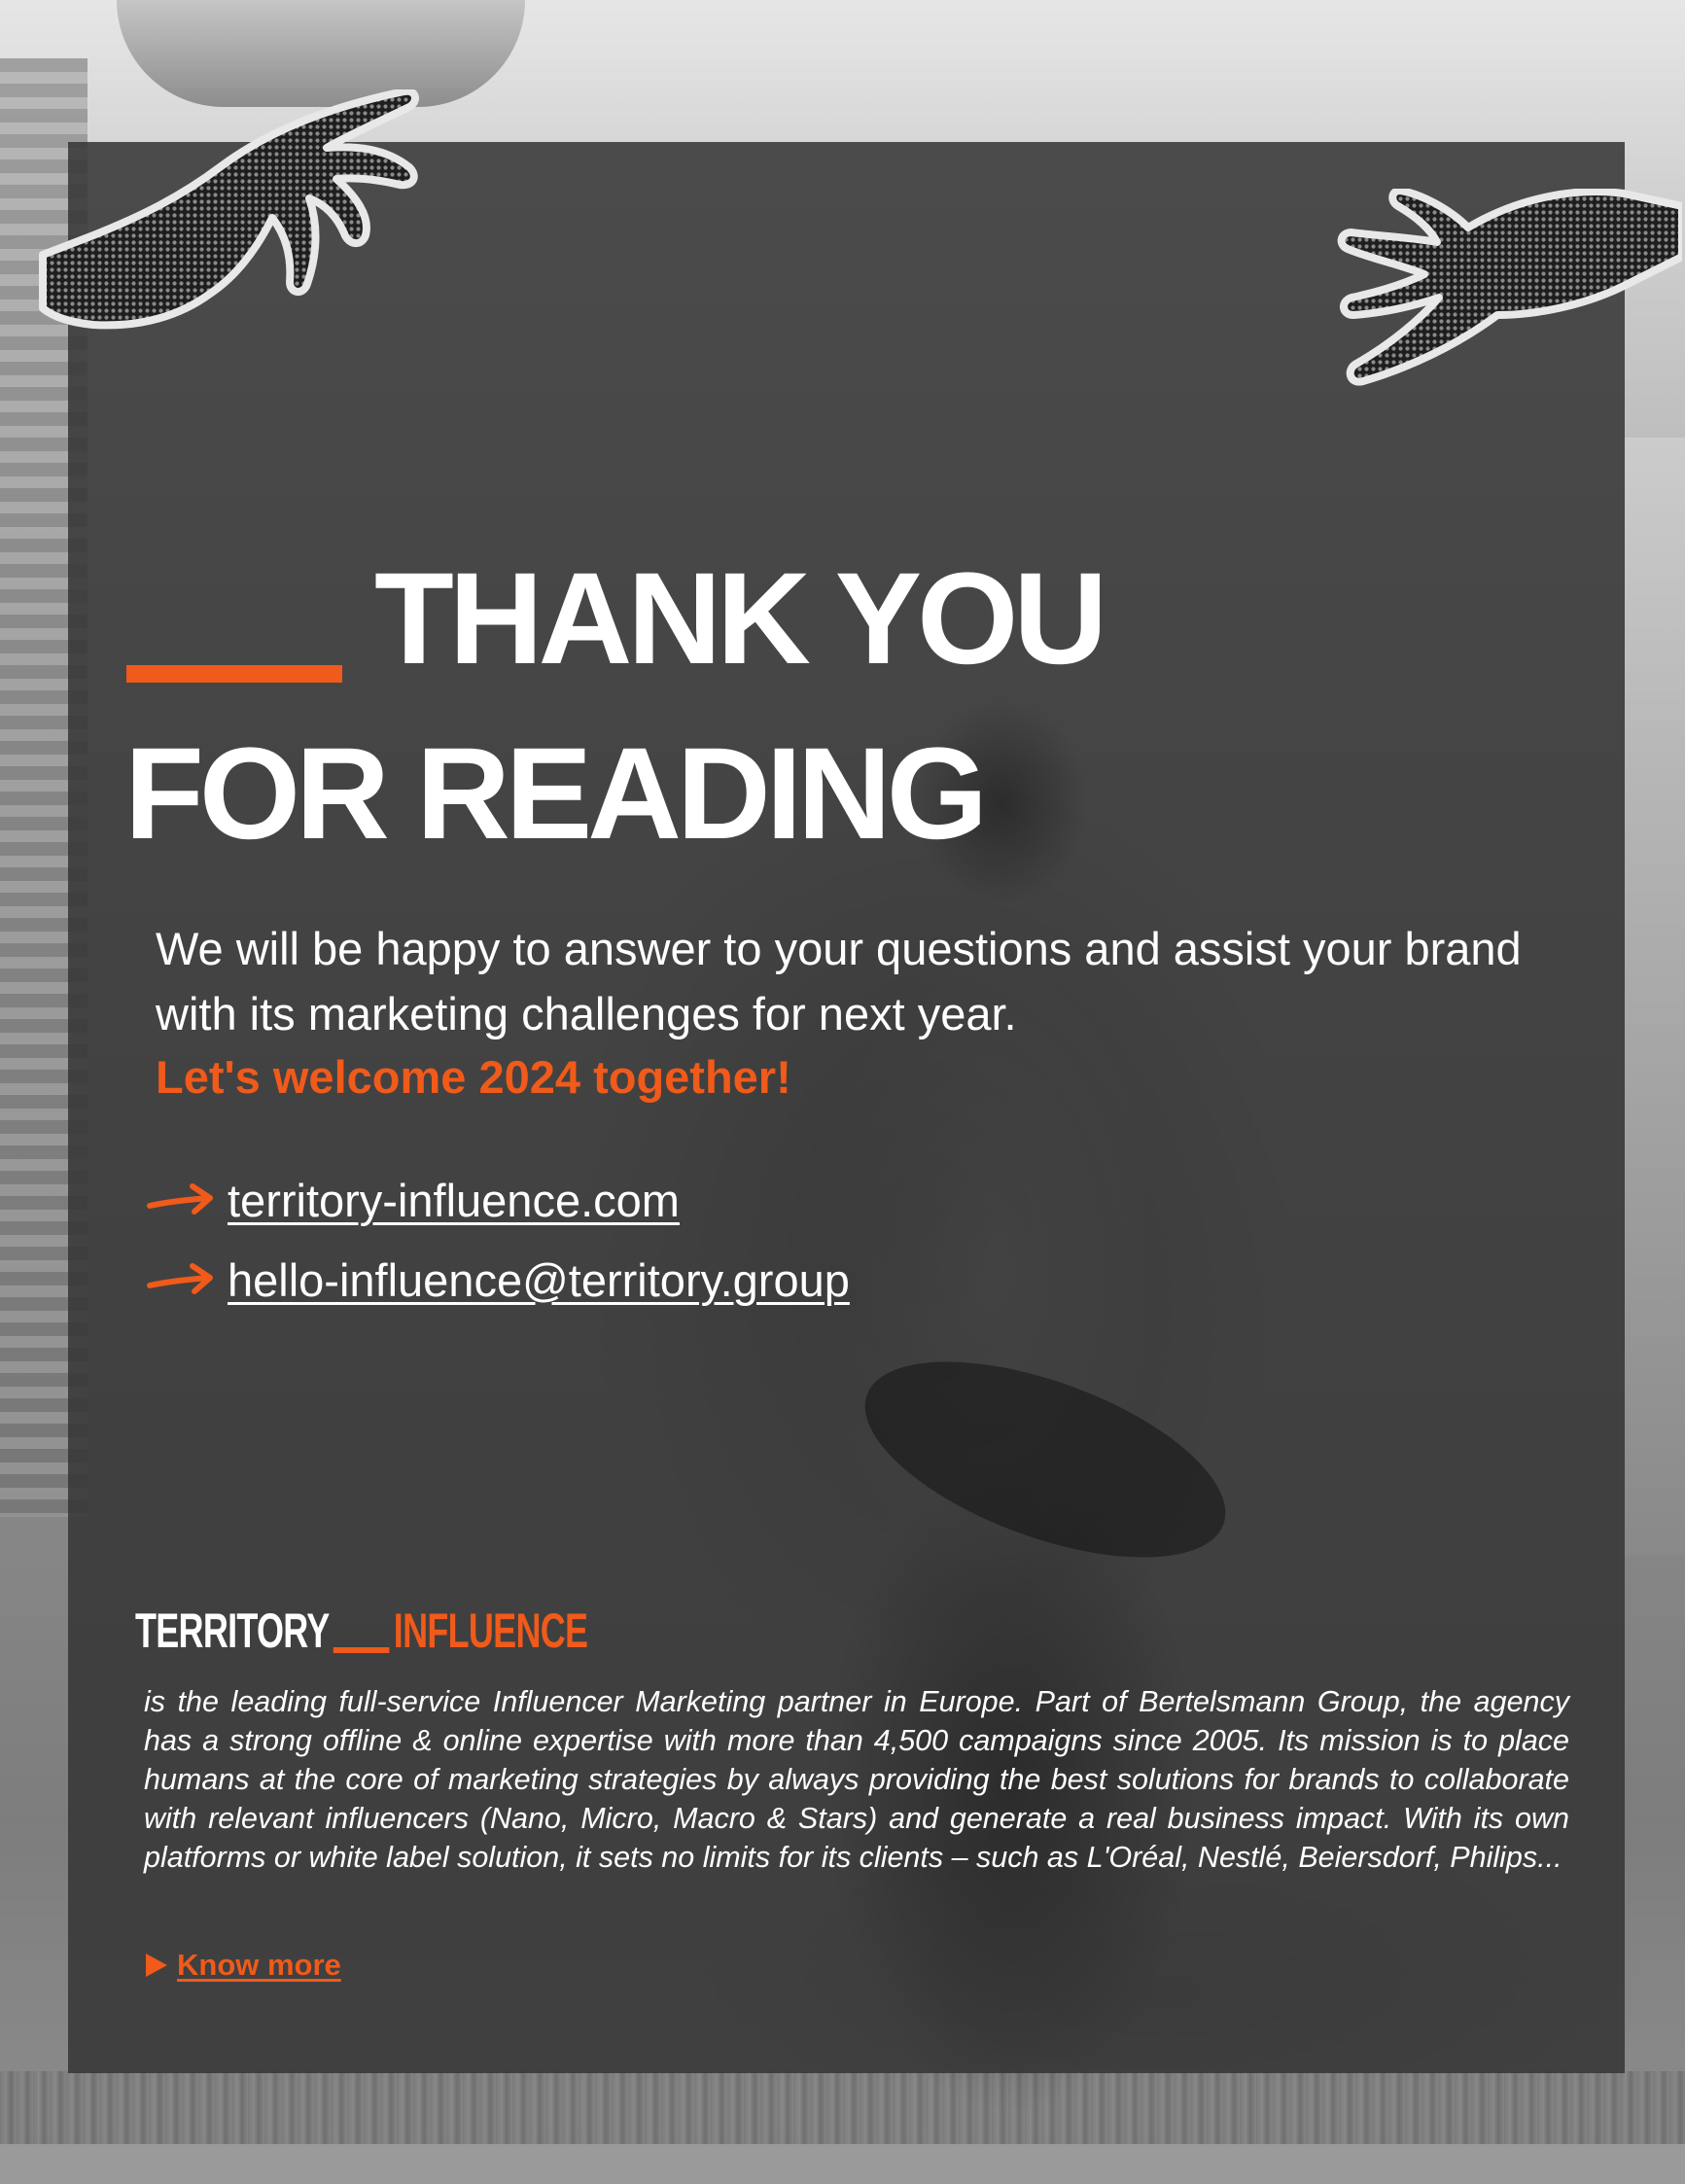 The height and width of the screenshot is (2184, 1685). Describe the element at coordinates (234, 674) in the screenshot. I see `title-accent-dash` at that location.